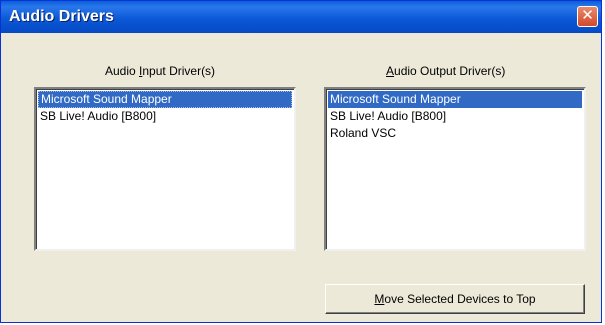 Image resolution: width=605 pixels, height=325 pixels. What do you see at coordinates (165, 116) in the screenshot?
I see `input-driver-item: SB Live! Audio [B800]` at bounding box center [165, 116].